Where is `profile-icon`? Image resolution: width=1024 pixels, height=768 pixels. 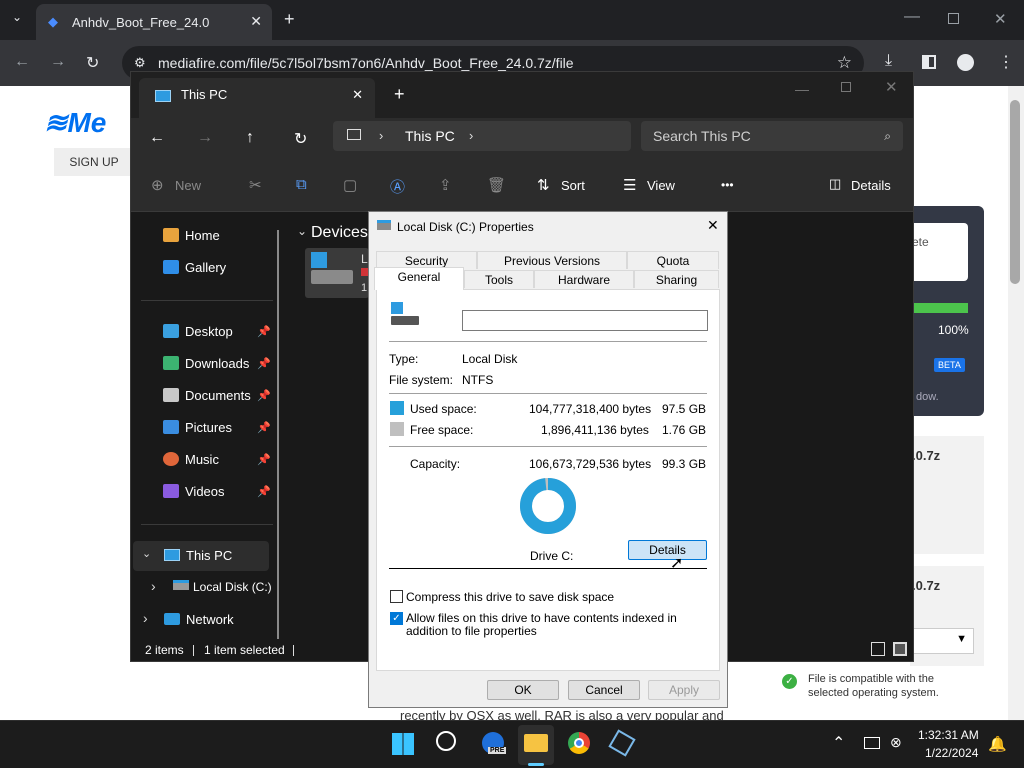
profile-icon is located at coordinates (965, 62).